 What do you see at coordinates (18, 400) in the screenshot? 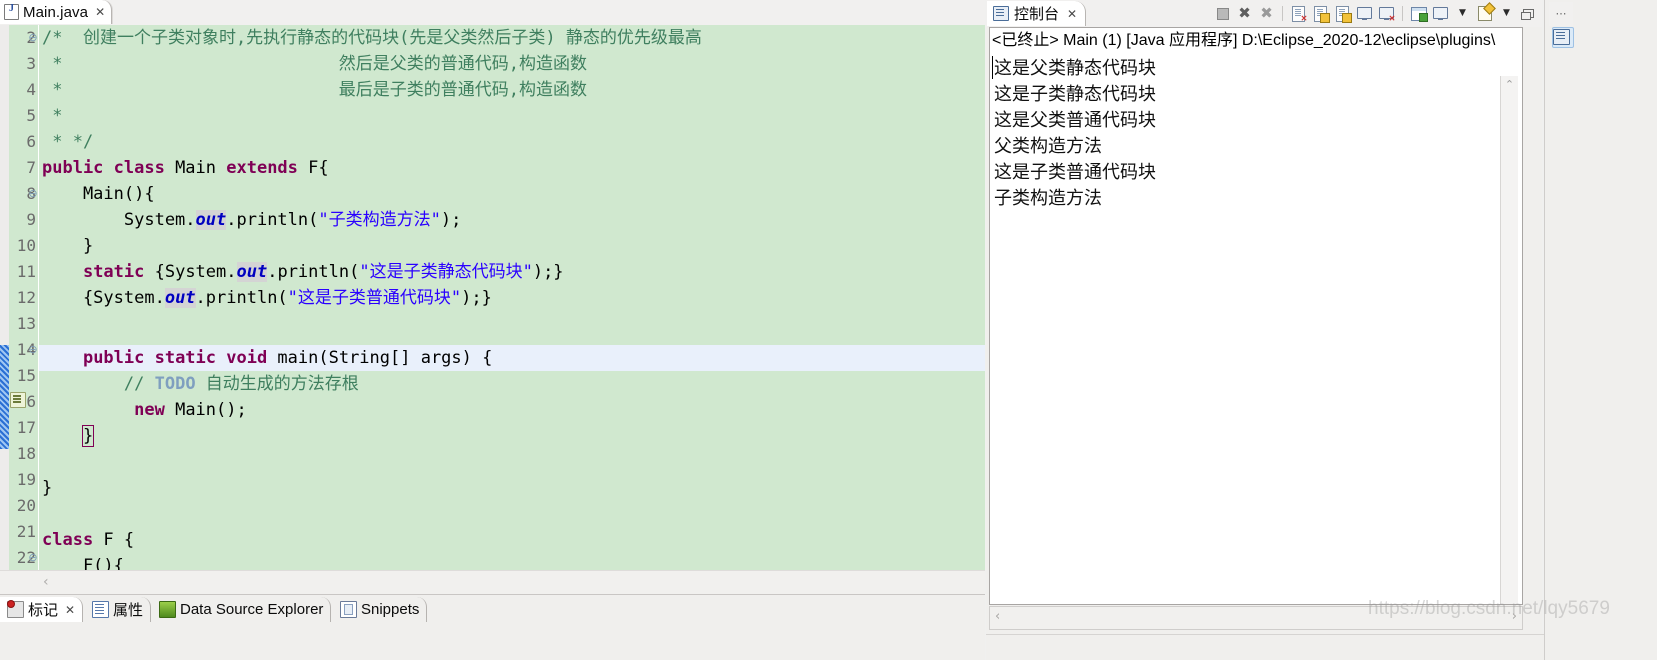
I see `todo-annotation-icon` at bounding box center [18, 400].